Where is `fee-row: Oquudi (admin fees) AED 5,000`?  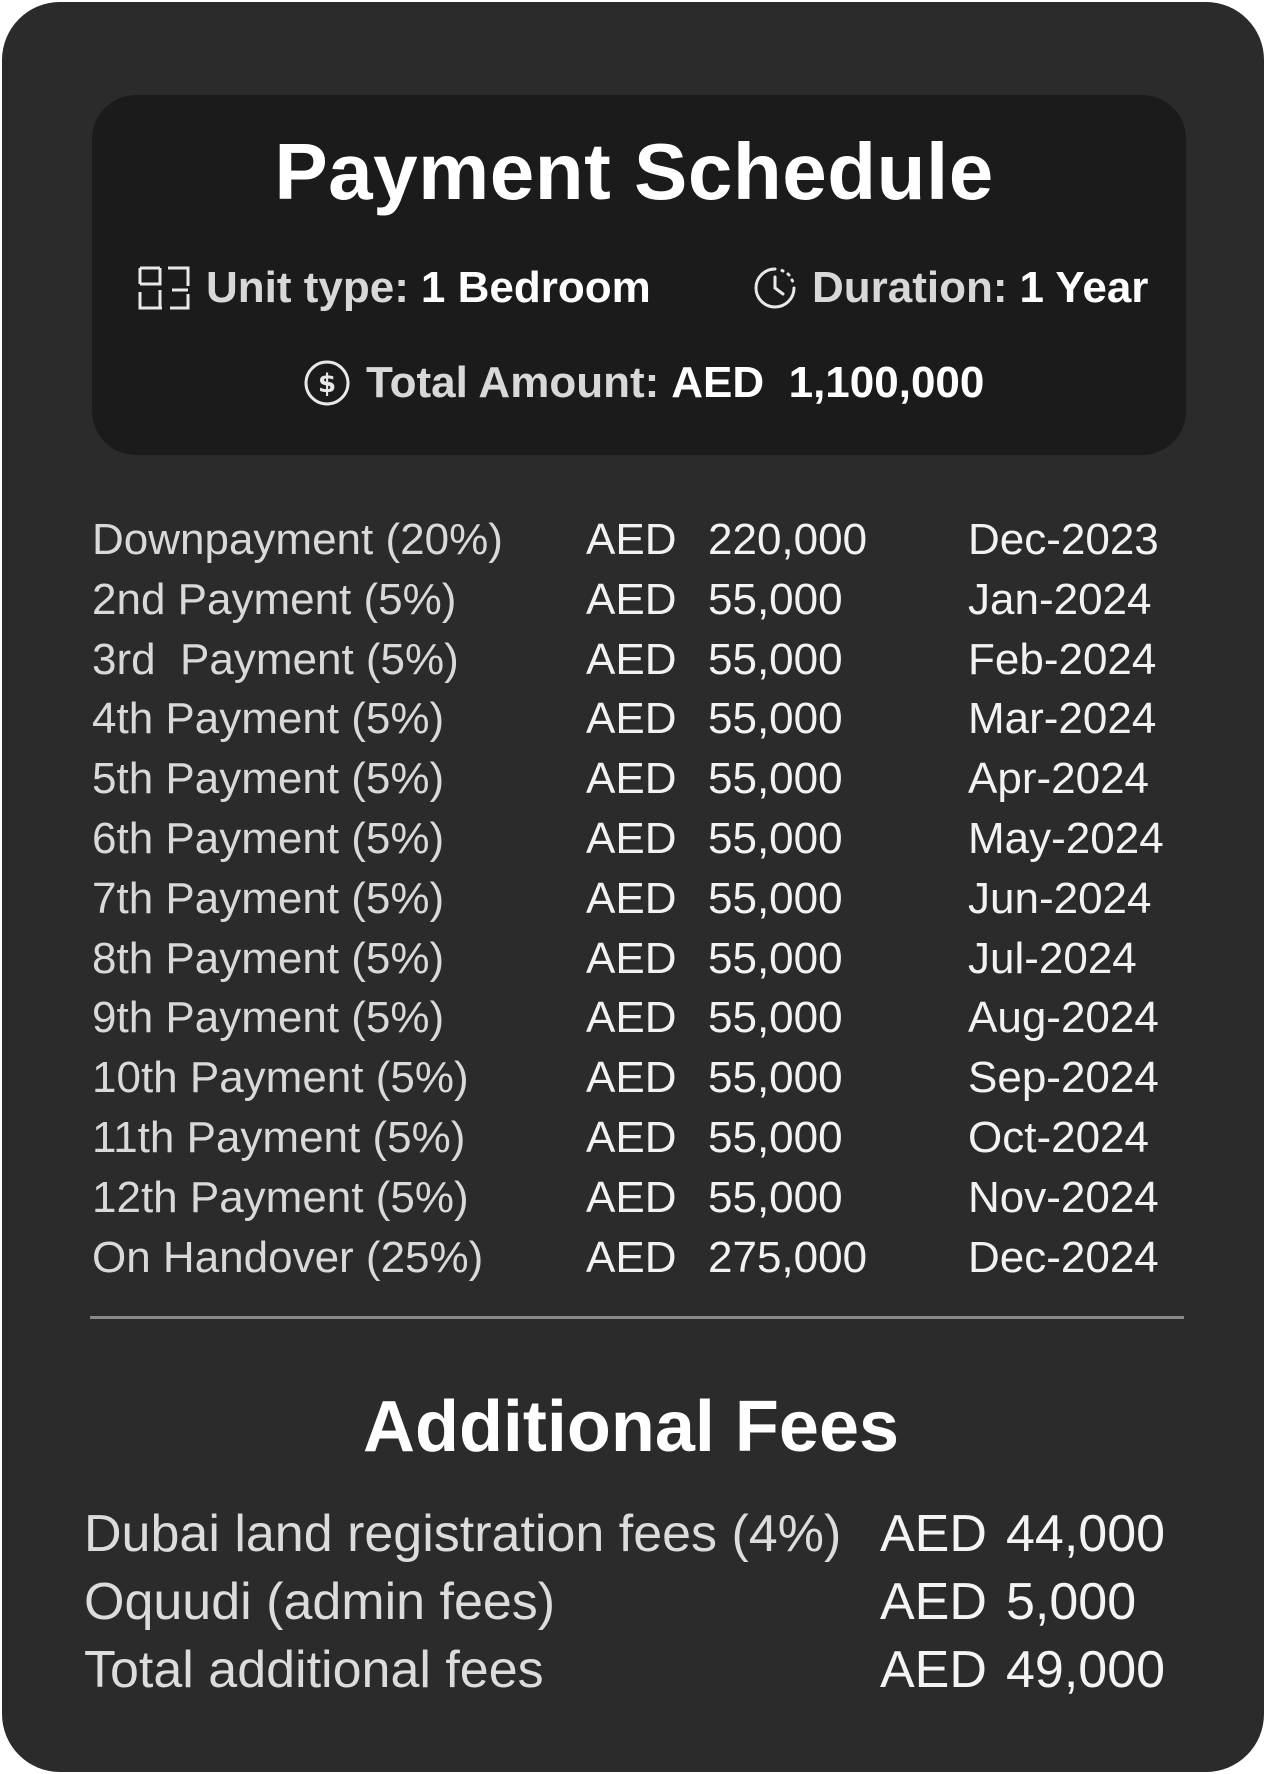
fee-row: Oquudi (admin fees) AED 5,000 is located at coordinates (644, 1602).